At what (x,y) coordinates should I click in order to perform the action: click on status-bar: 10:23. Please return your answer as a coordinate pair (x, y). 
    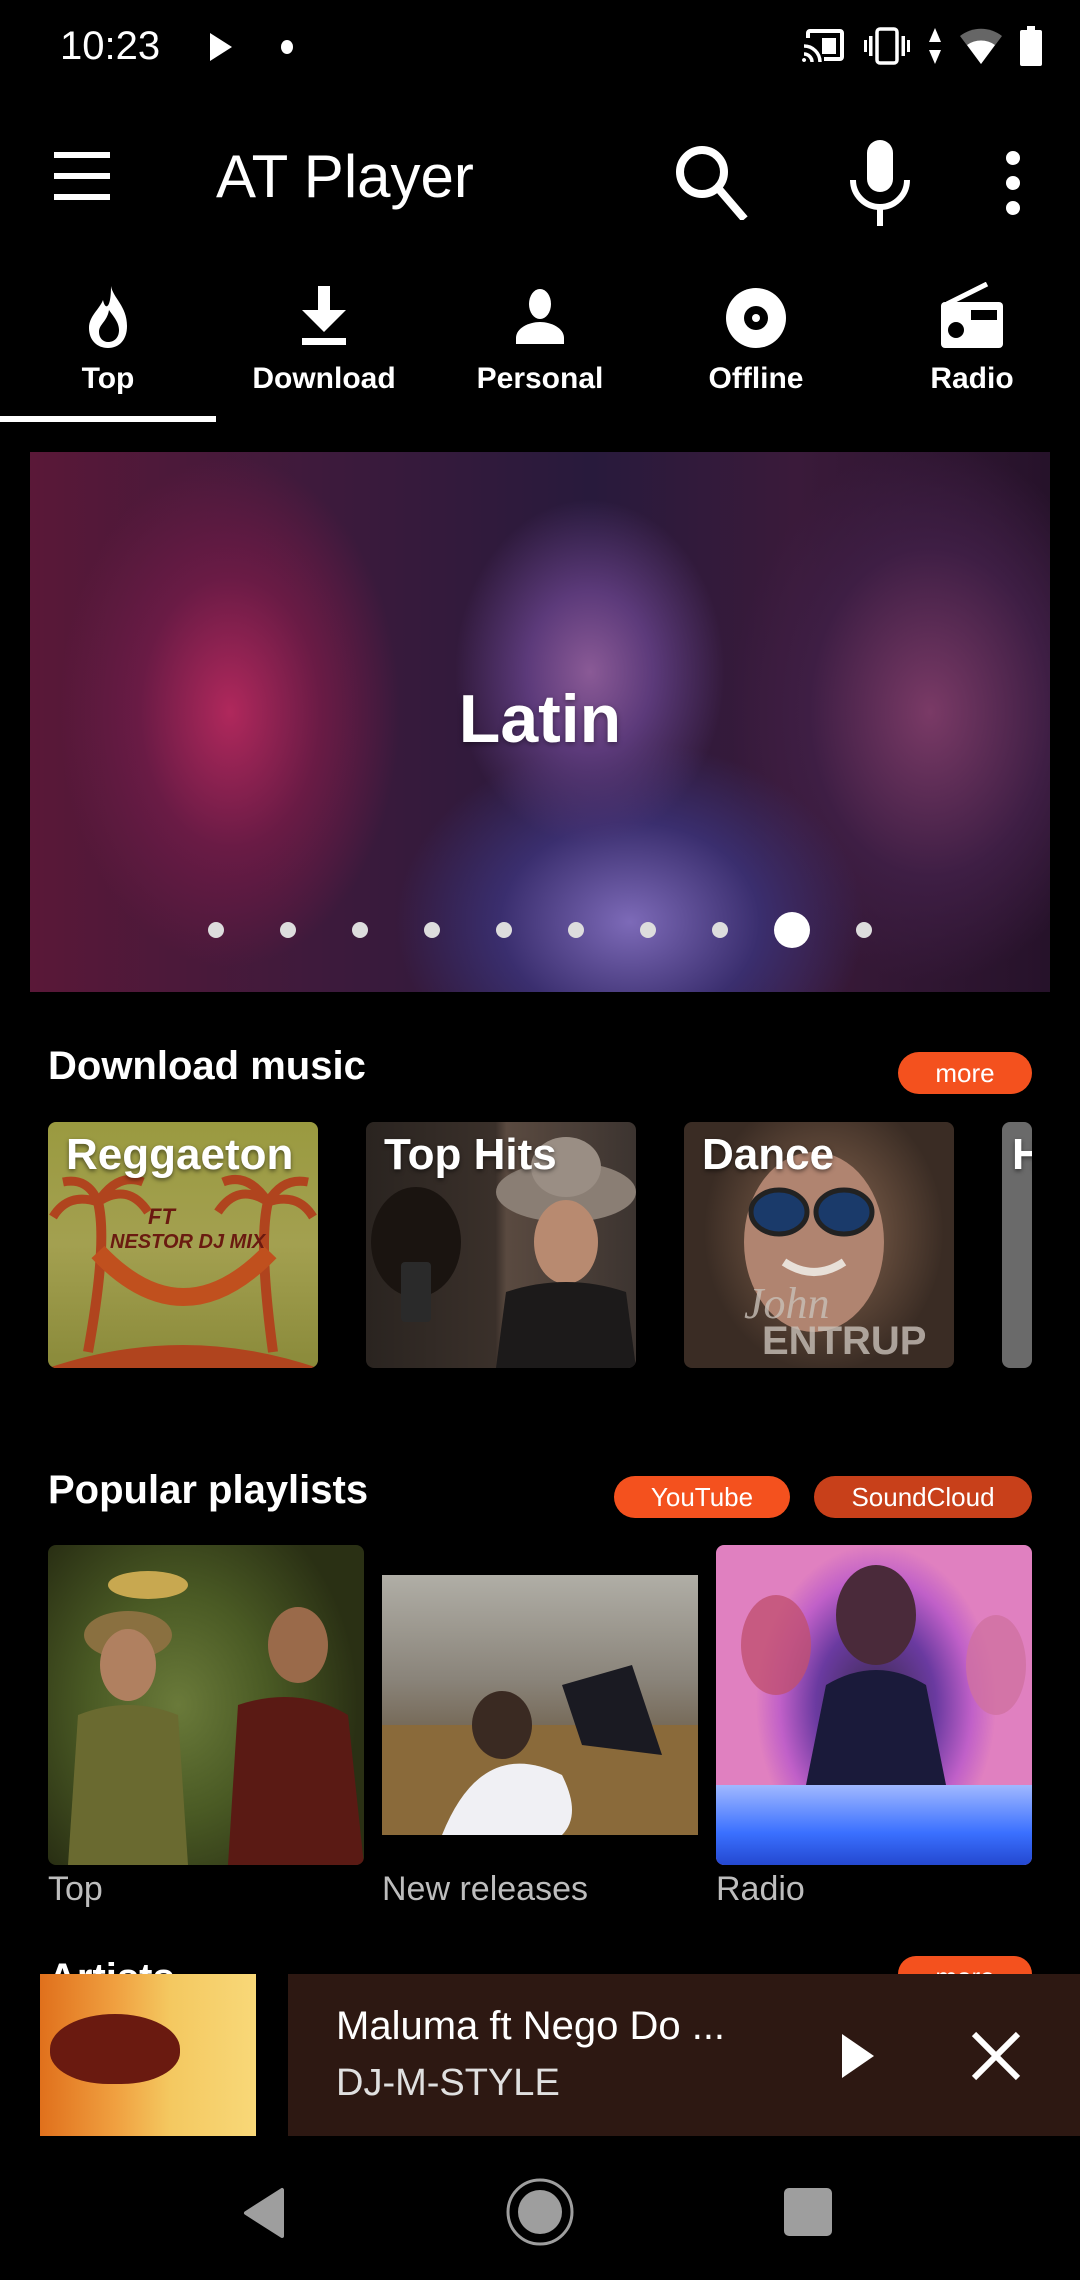
    Looking at the image, I should click on (540, 47).